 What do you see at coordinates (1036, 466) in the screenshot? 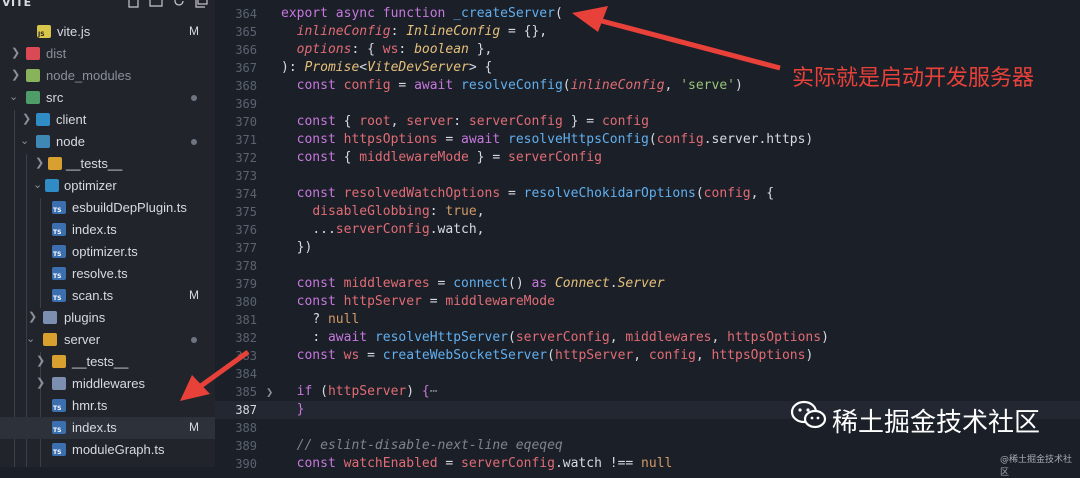
I see `watermark-small-text: @稀土掘金技术社区` at bounding box center [1036, 466].